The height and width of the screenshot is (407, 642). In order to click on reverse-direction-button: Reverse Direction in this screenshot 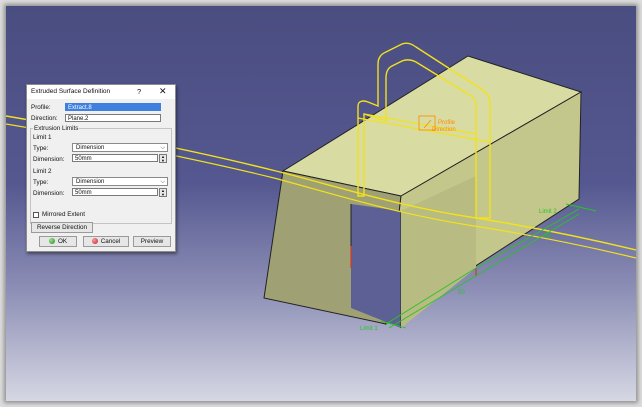, I will do `click(62, 227)`.